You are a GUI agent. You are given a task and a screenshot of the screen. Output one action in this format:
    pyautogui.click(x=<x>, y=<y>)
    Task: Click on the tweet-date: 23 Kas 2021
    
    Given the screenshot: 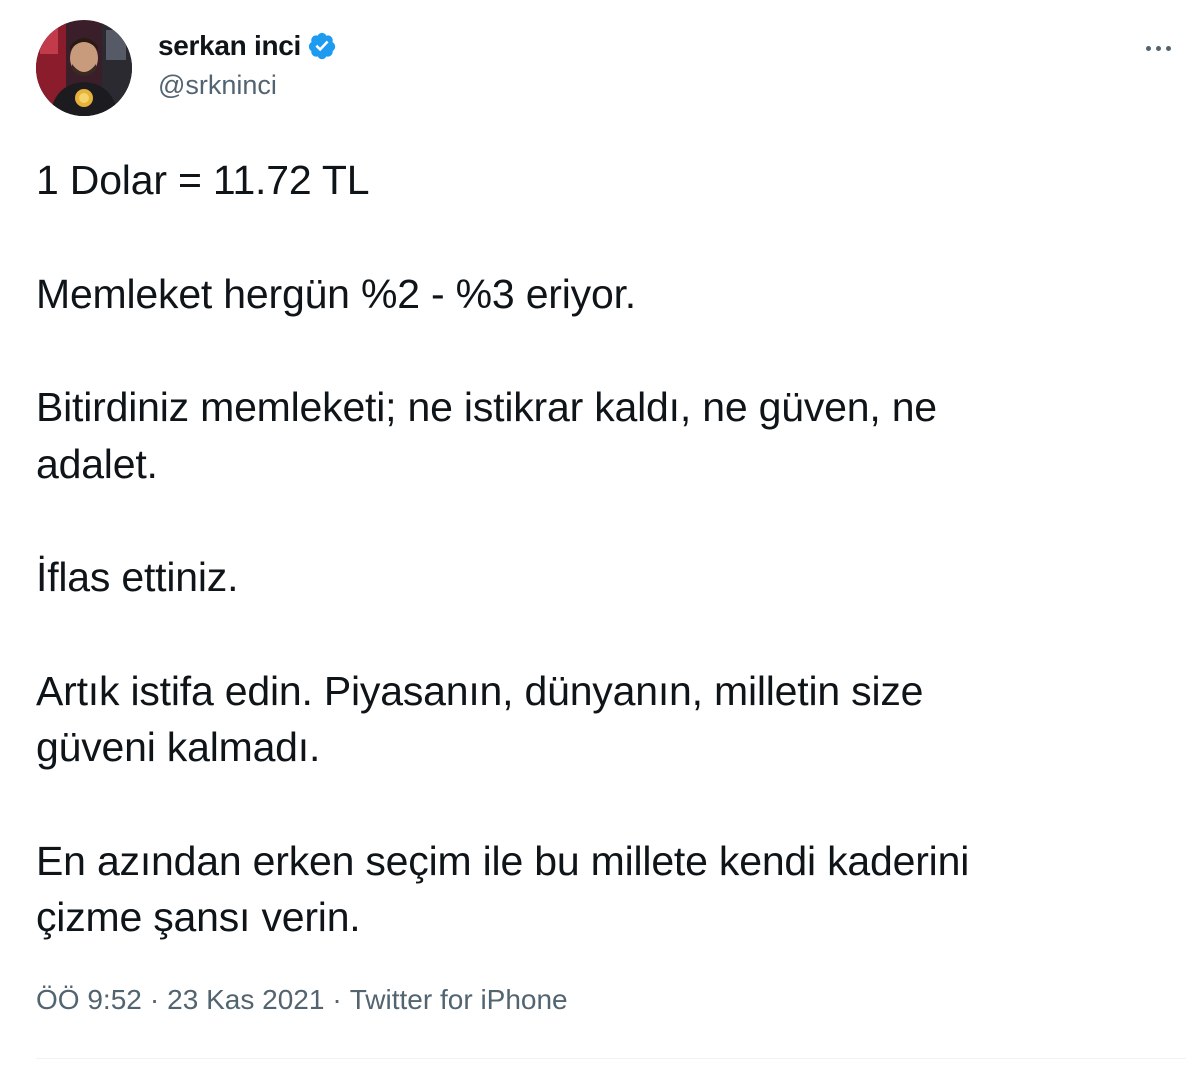 What is the action you would take?
    pyautogui.click(x=245, y=1000)
    